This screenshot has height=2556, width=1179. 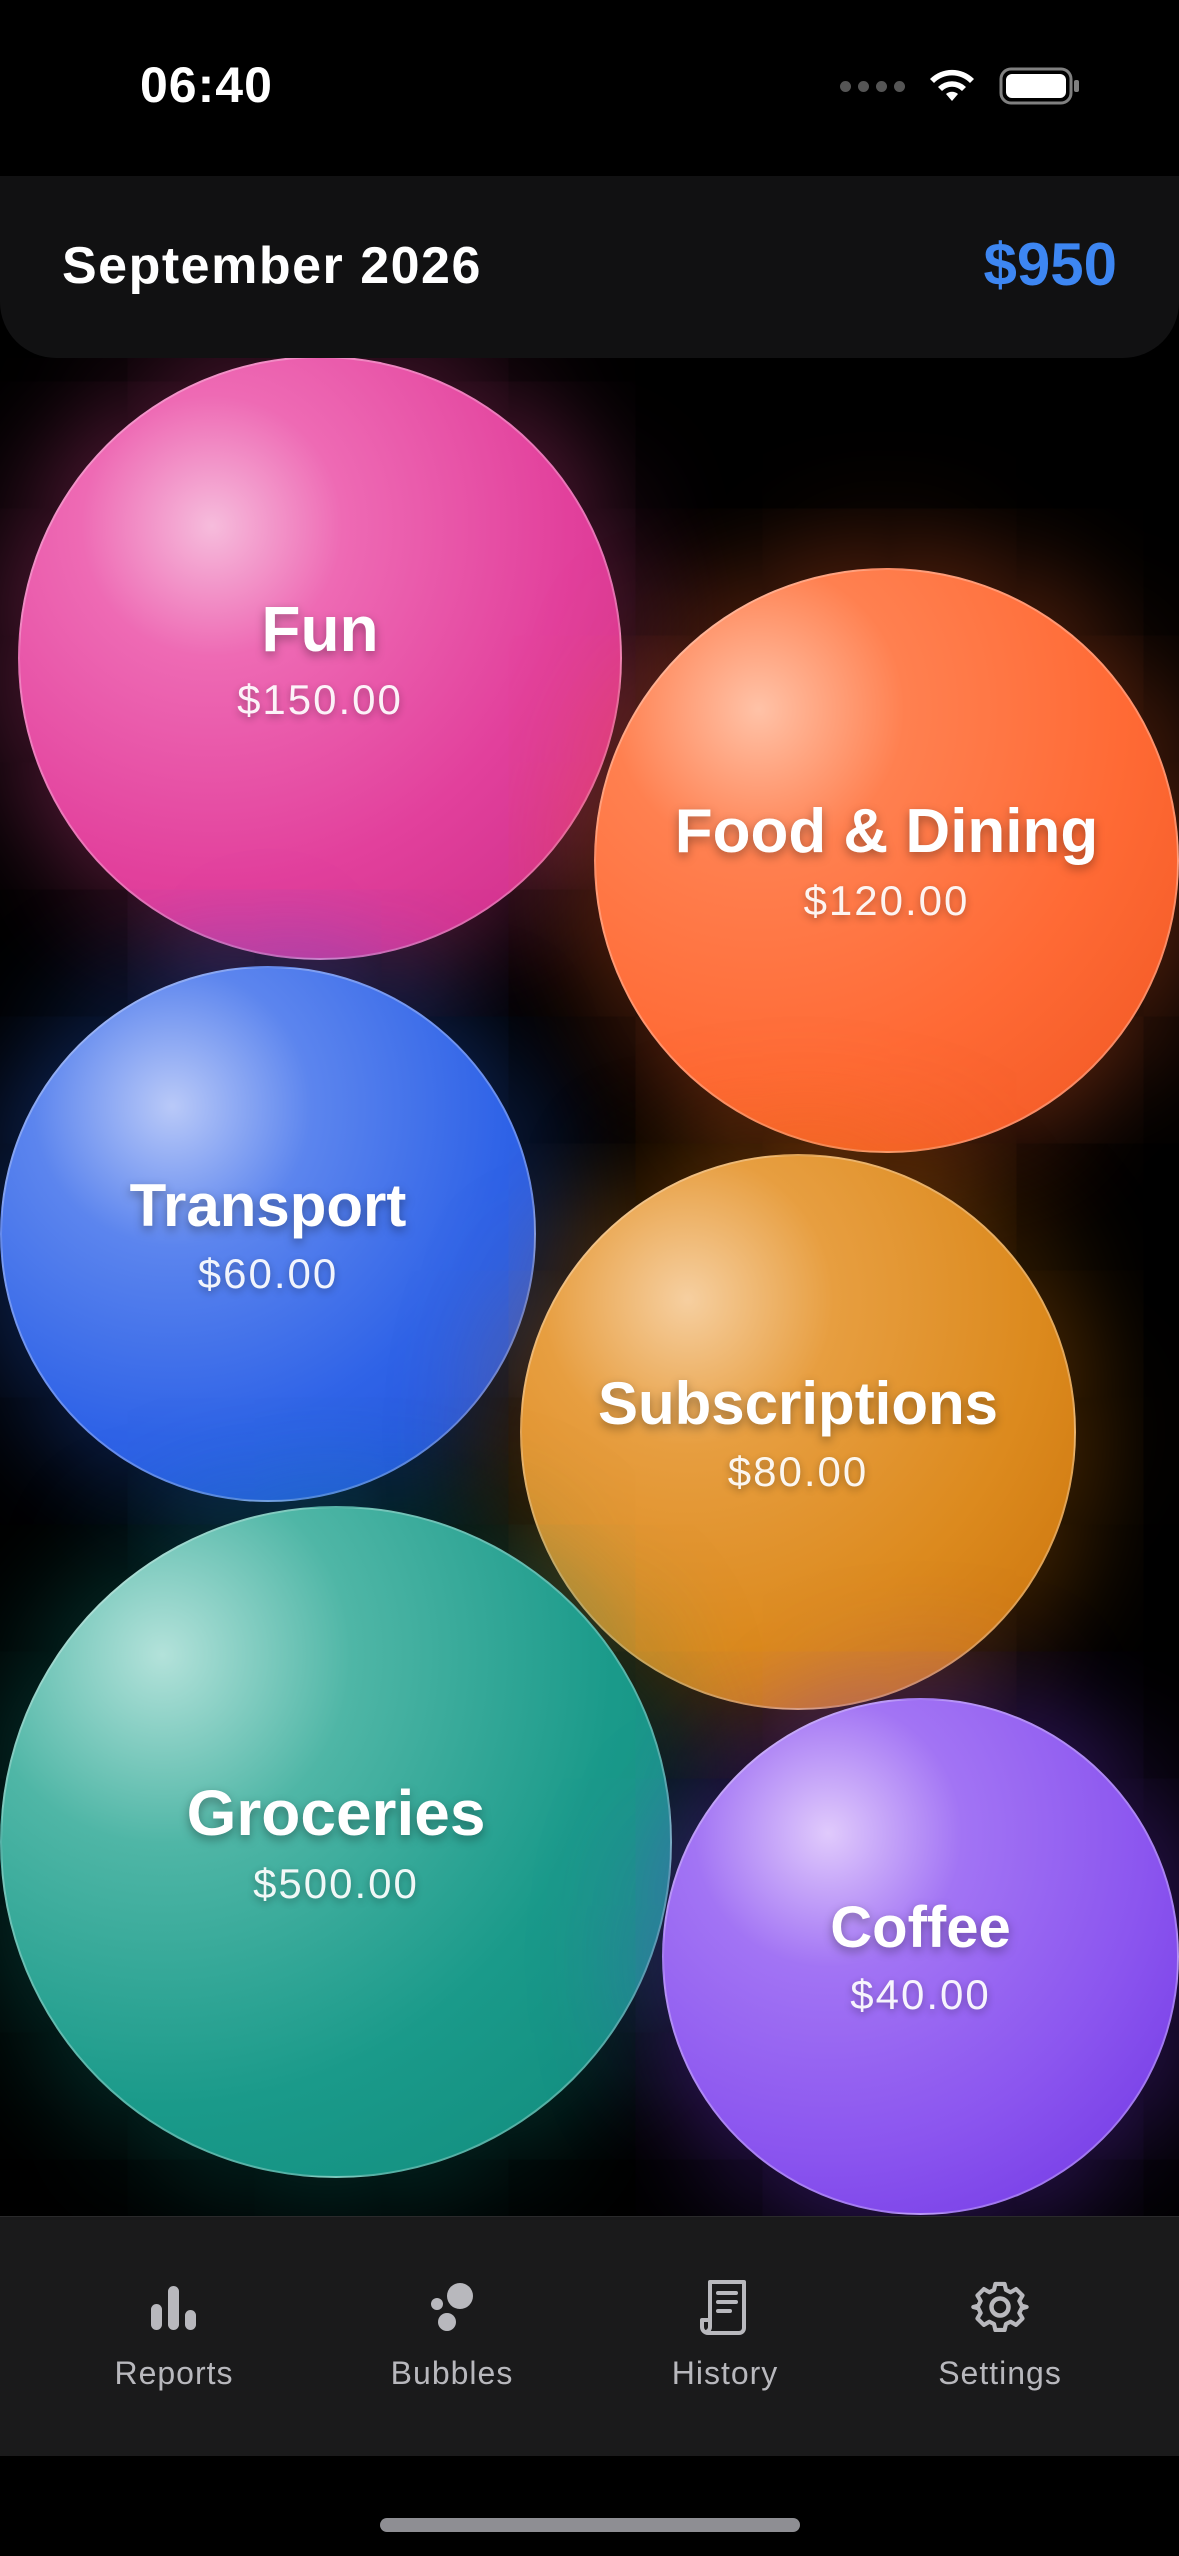 I want to click on category-bubble-groceries: Groceries $500.00, so click(x=336, y=1842).